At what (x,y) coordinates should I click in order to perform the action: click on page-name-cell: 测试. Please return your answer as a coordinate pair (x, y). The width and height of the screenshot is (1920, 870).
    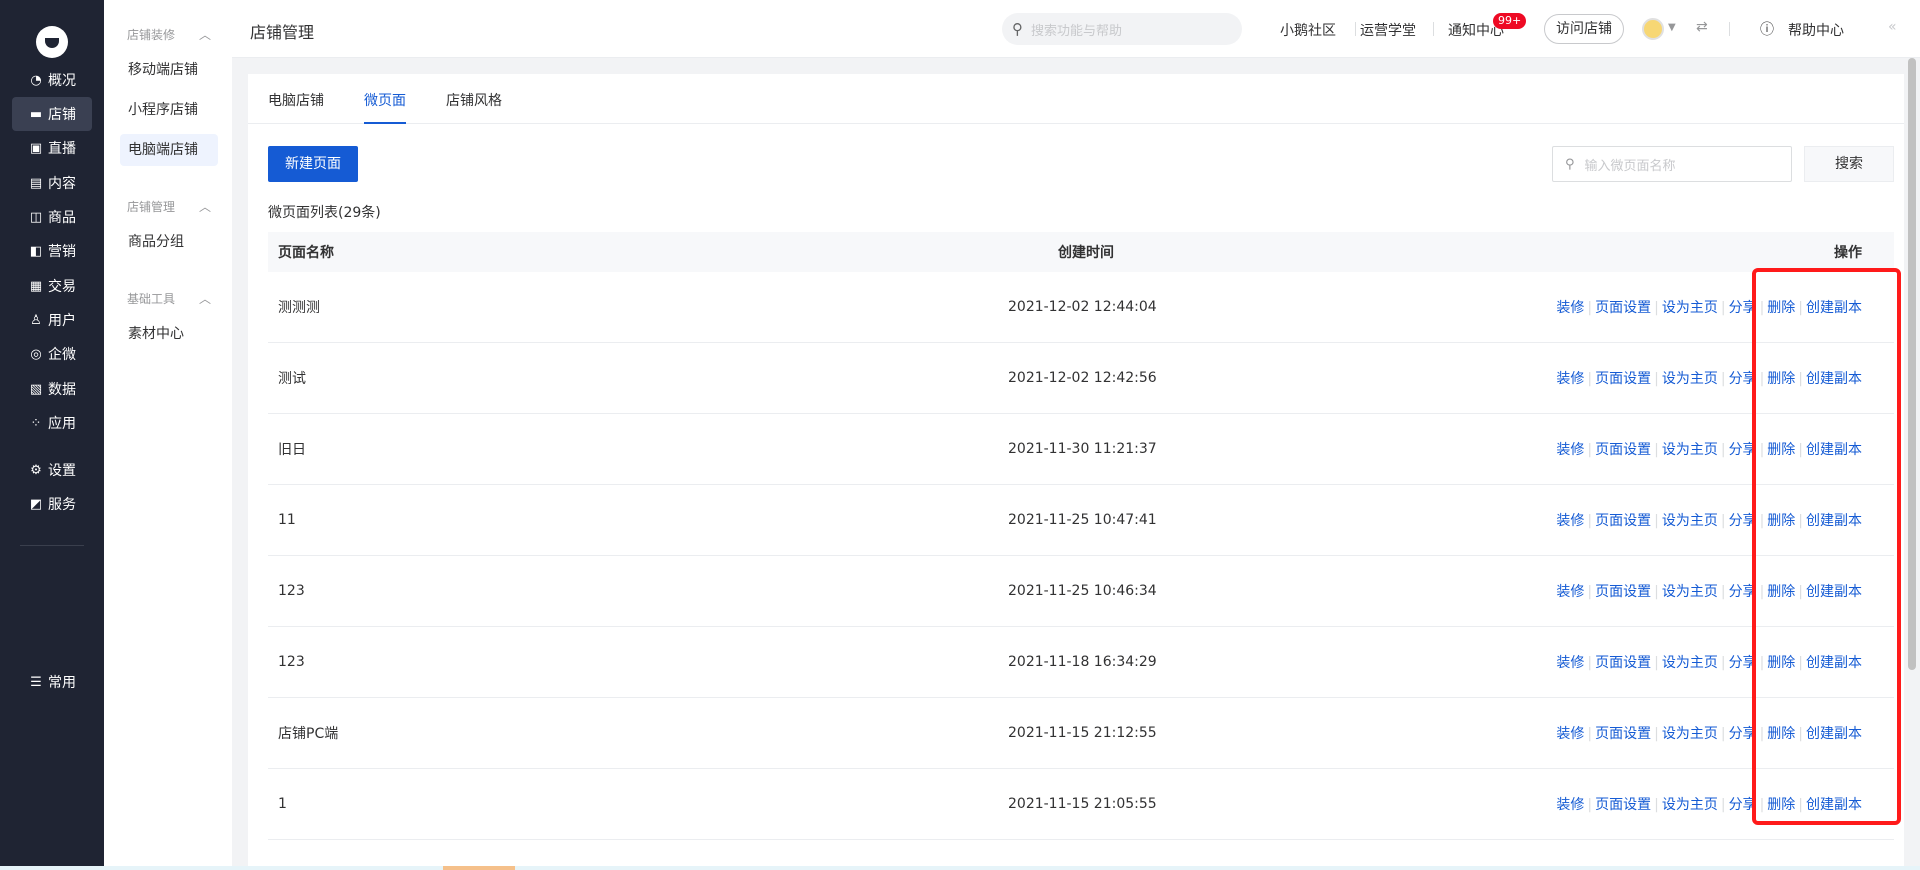
    Looking at the image, I should click on (292, 379).